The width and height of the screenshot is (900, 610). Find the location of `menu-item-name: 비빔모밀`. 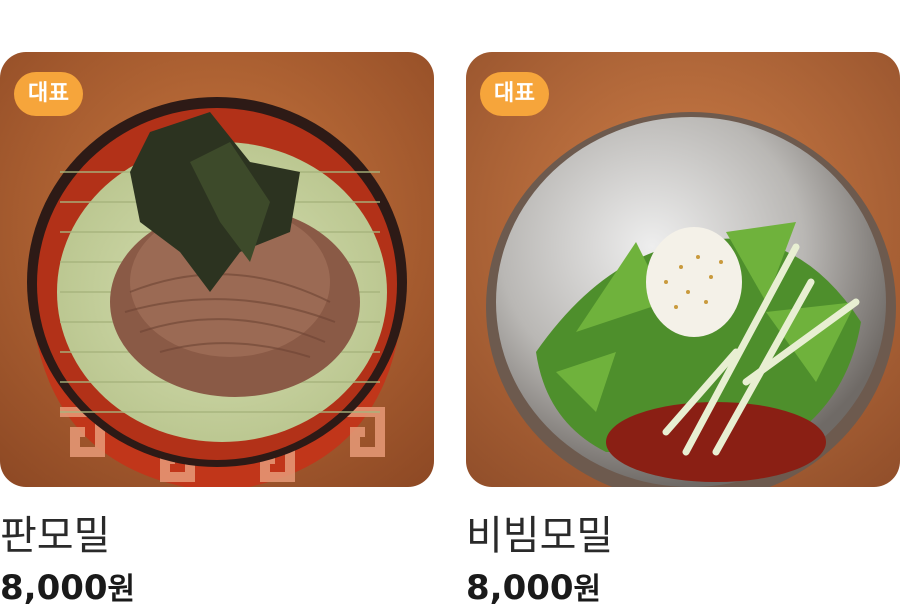

menu-item-name: 비빔모밀 is located at coordinates (540, 536).